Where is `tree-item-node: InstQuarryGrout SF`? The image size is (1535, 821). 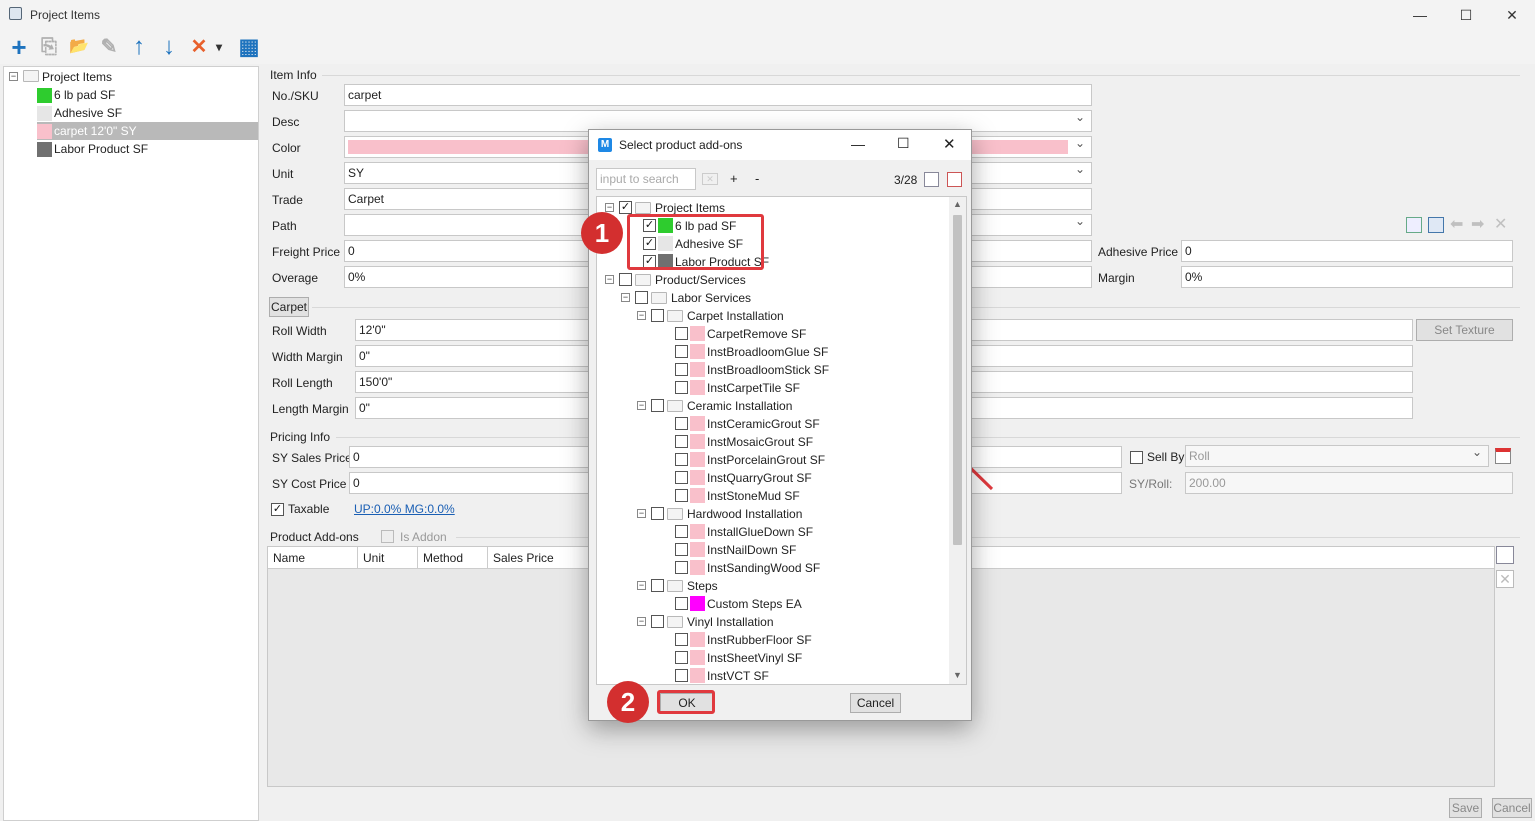
tree-item-node: InstQuarryGrout SF is located at coordinates (772, 478).